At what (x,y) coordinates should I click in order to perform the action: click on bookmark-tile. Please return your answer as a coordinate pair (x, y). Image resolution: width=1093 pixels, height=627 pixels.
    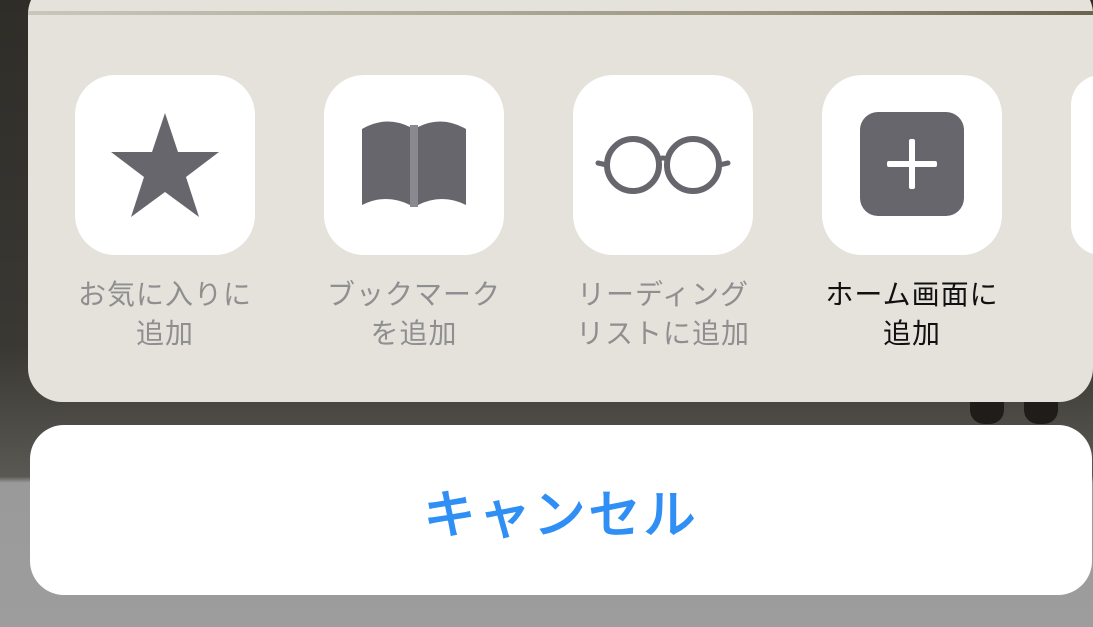
    Looking at the image, I should click on (414, 165).